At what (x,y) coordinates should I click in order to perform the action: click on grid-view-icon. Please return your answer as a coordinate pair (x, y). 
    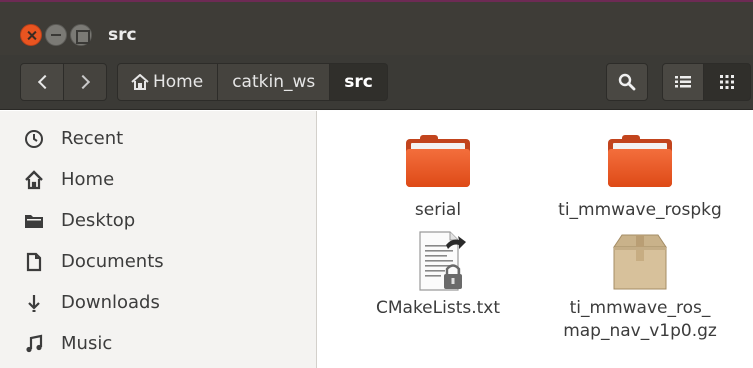
    Looking at the image, I should click on (727, 82).